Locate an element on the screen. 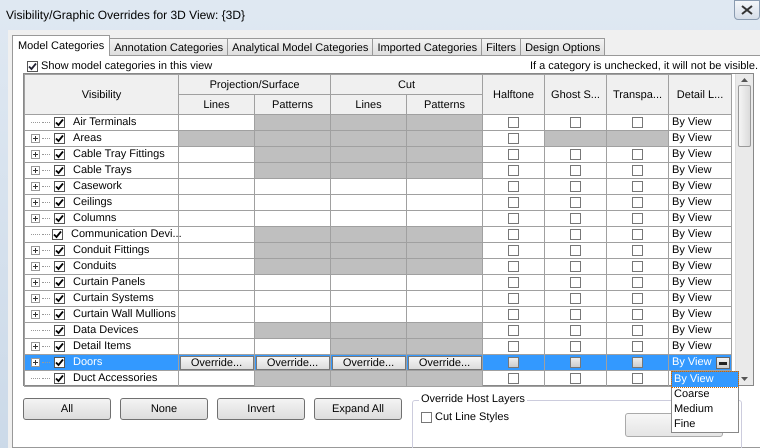 Image resolution: width=760 pixels, height=448 pixels. group-title: Override Host Layers is located at coordinates (473, 399).